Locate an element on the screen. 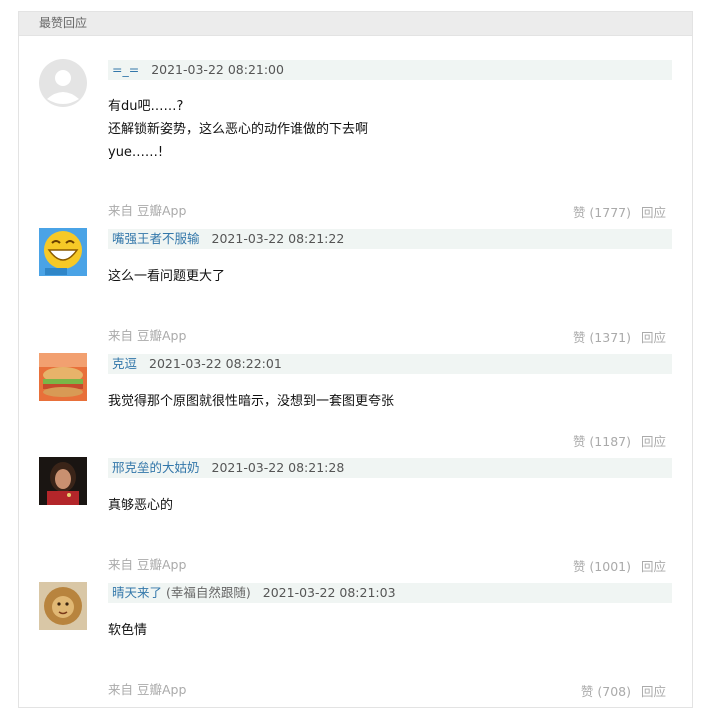 The width and height of the screenshot is (716, 718). author-link: 克逗 is located at coordinates (124, 363).